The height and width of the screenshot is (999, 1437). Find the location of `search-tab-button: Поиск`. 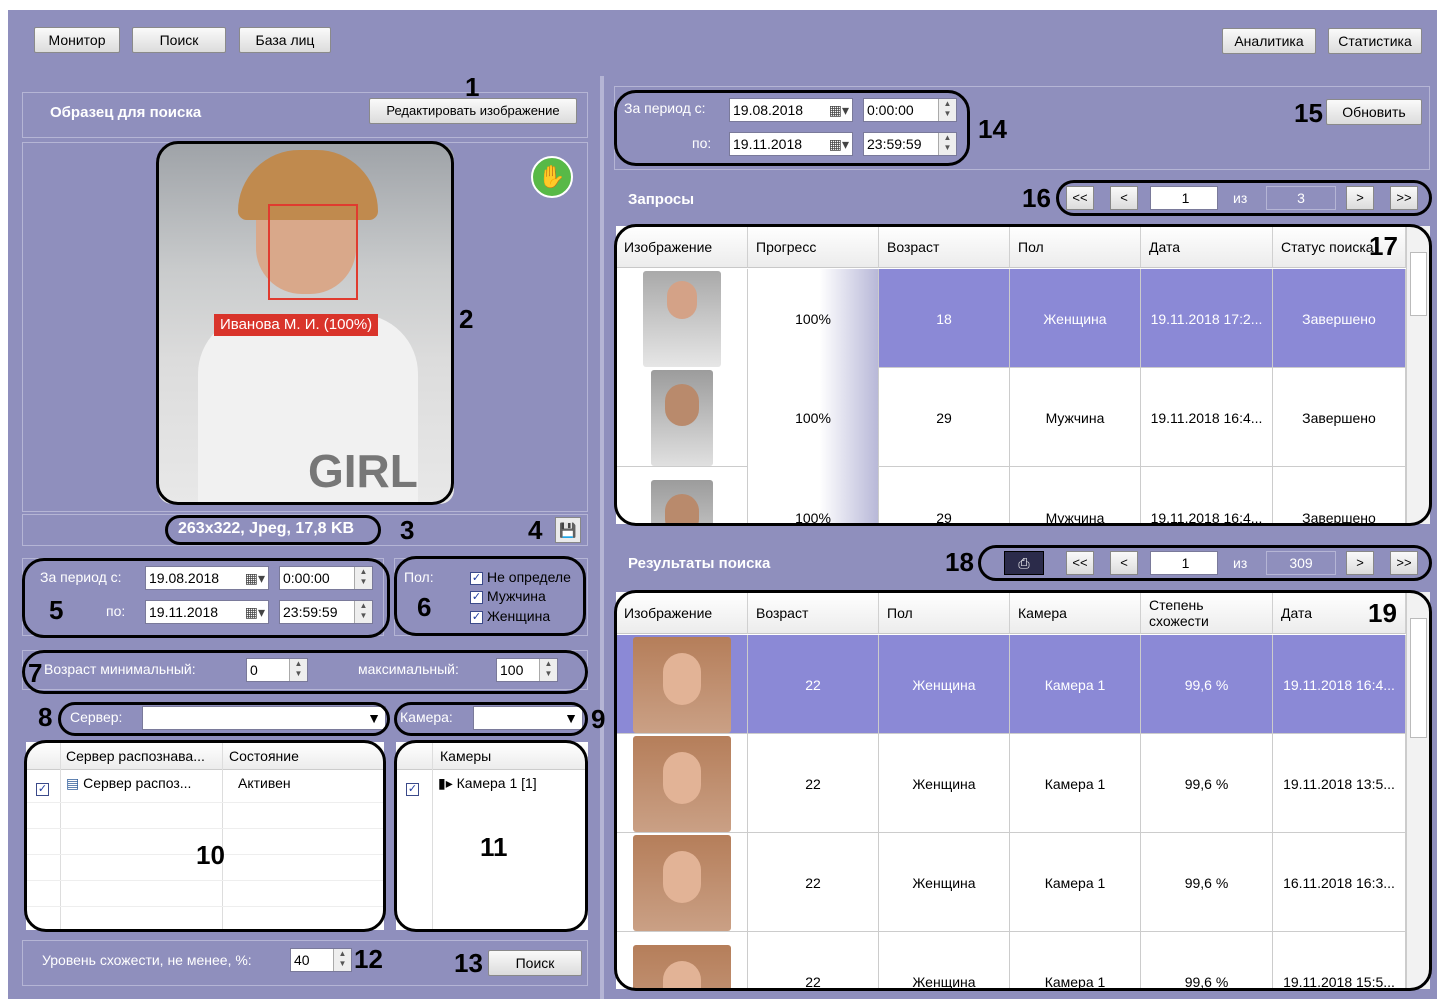

search-tab-button: Поиск is located at coordinates (179, 40).